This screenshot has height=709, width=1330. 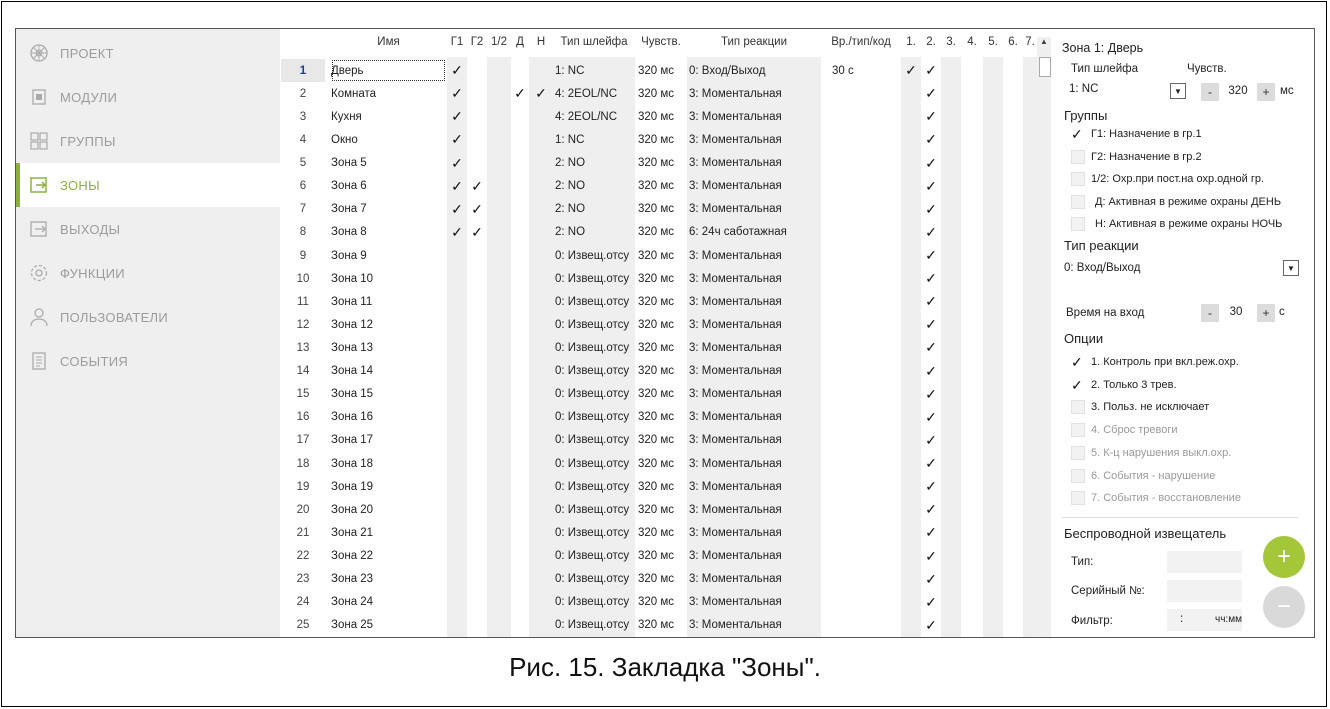 I want to click on table-row: 4 Окно ✓ 1: NC 320 мс 3: Моментальная ✓, so click(x=658, y=139).